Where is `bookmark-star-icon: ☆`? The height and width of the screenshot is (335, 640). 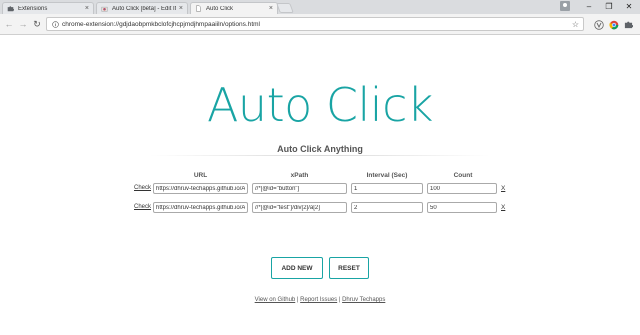 bookmark-star-icon: ☆ is located at coordinates (575, 24).